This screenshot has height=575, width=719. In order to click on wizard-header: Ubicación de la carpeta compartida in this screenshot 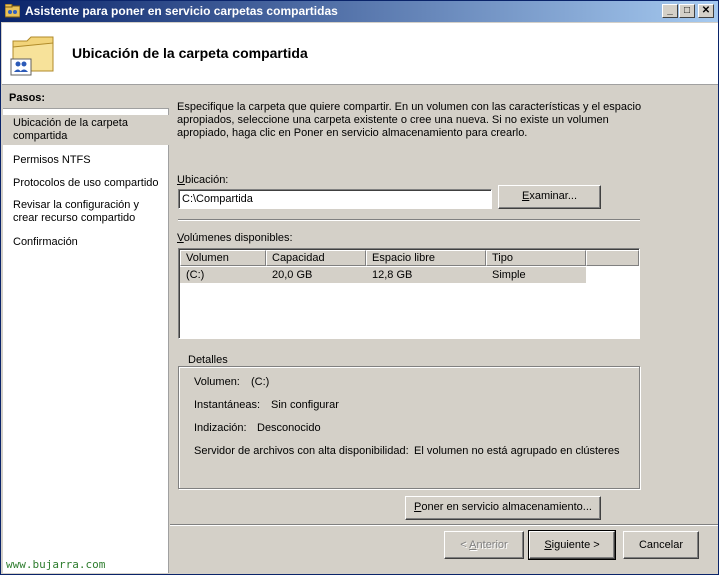, I will do `click(360, 54)`.